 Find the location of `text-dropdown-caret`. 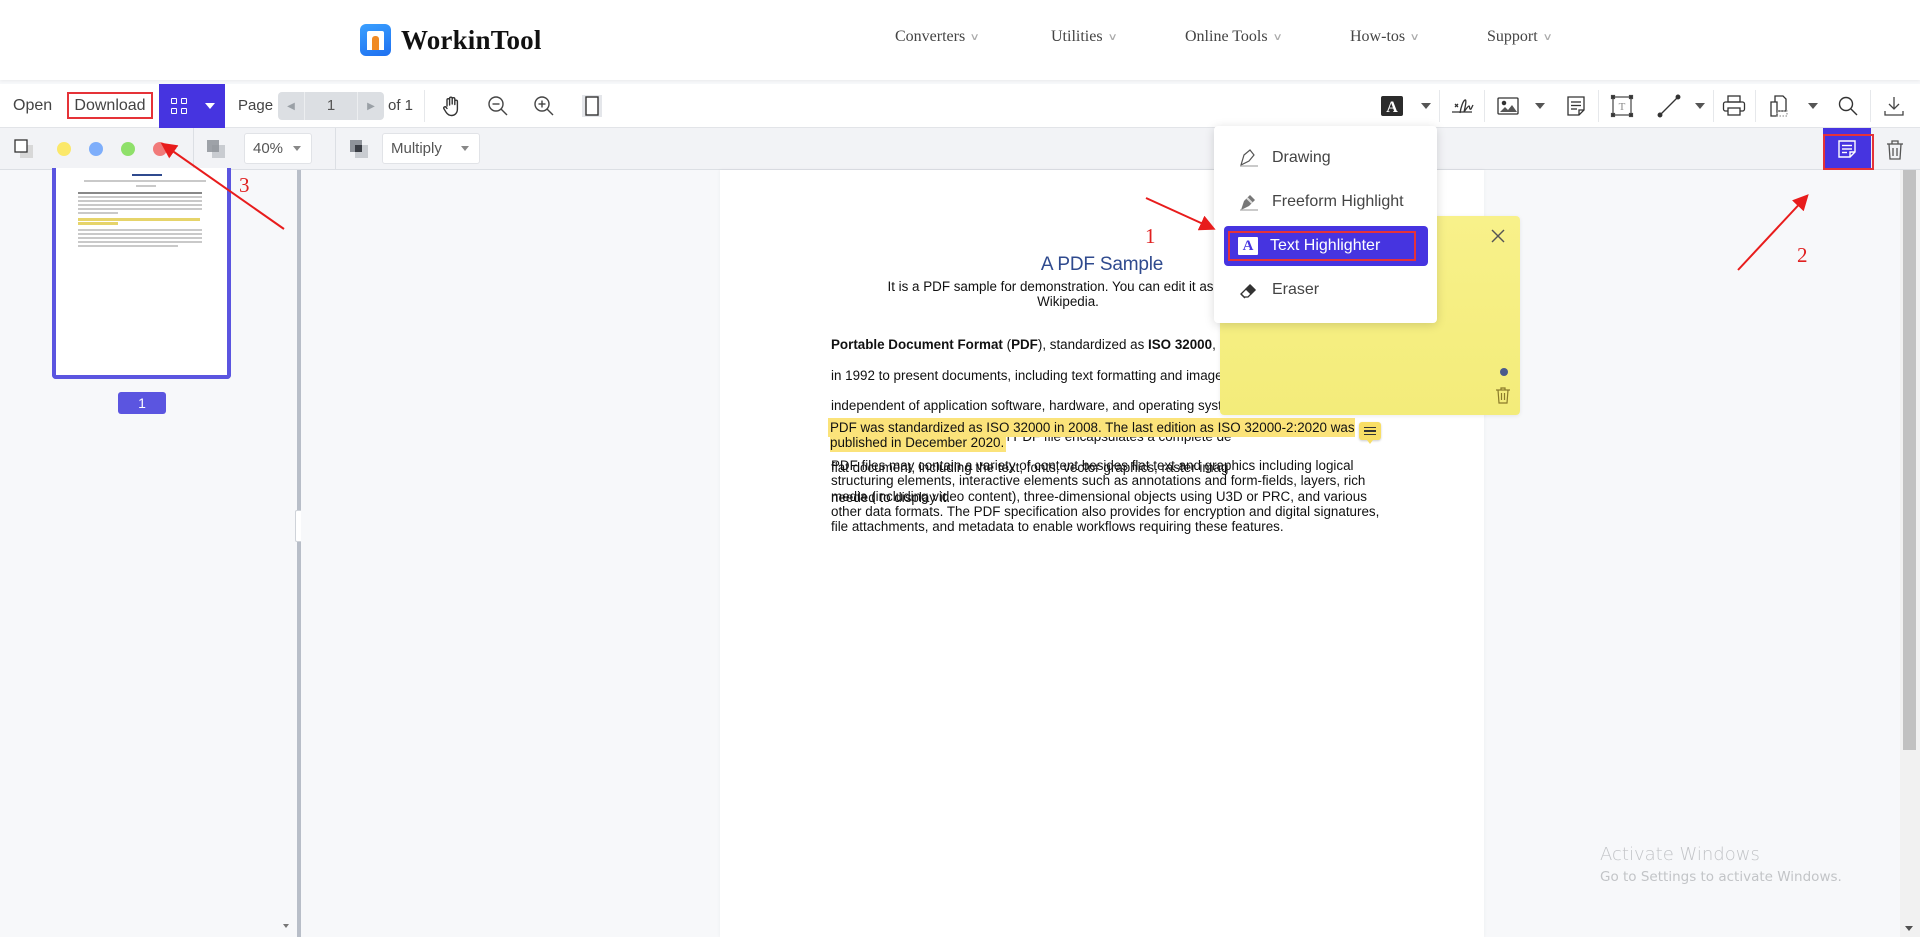

text-dropdown-caret is located at coordinates (1426, 106).